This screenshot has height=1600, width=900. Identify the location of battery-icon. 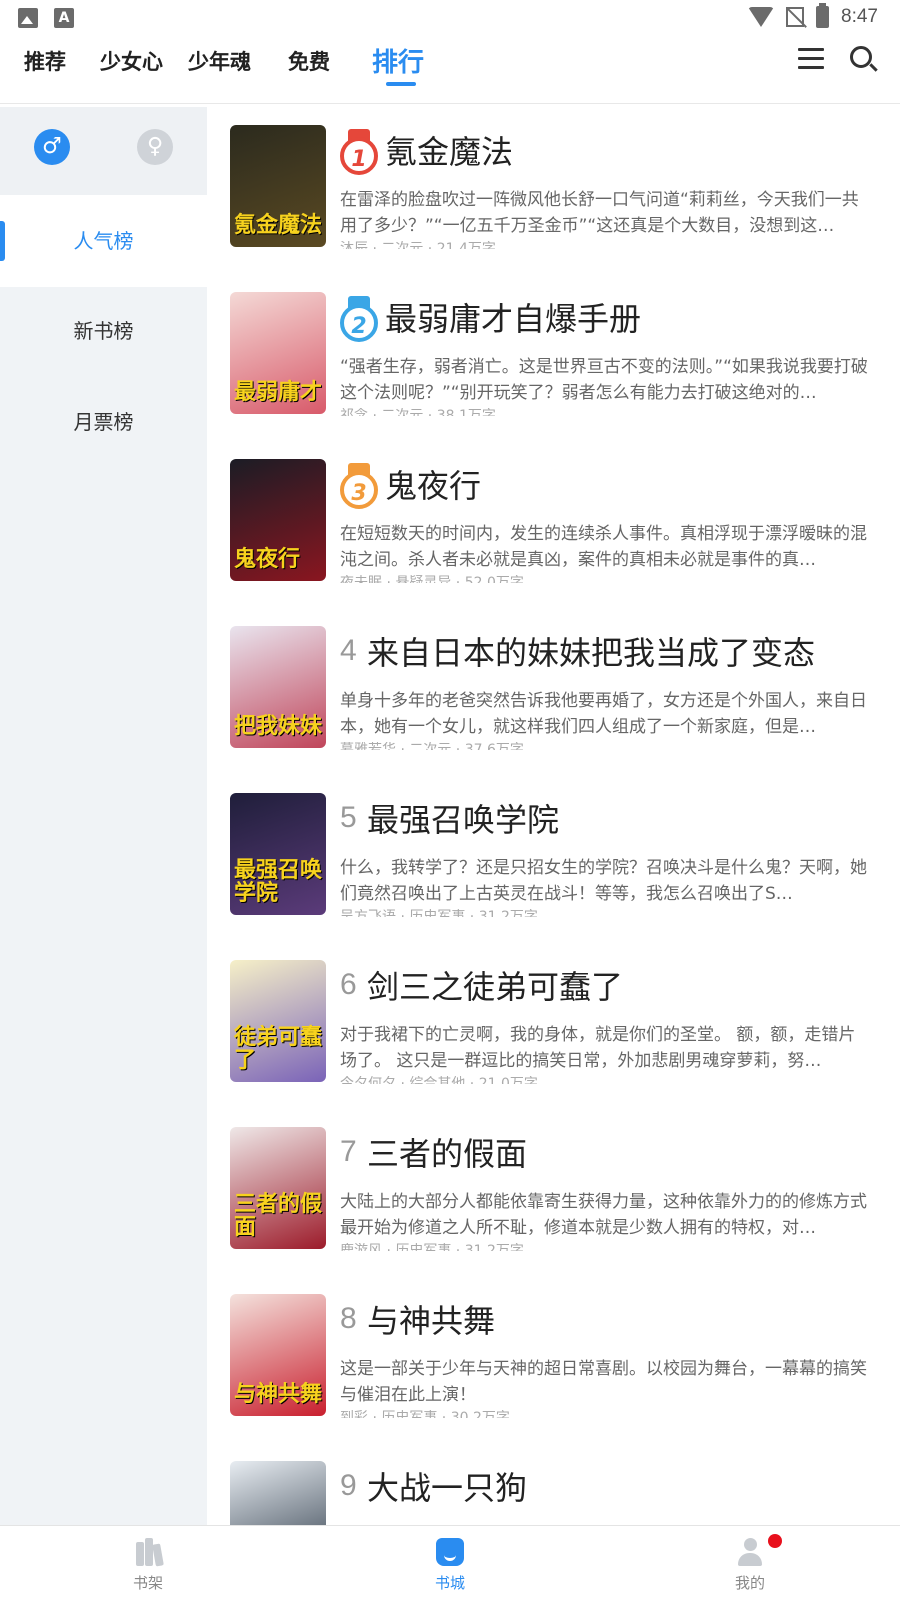
(823, 15).